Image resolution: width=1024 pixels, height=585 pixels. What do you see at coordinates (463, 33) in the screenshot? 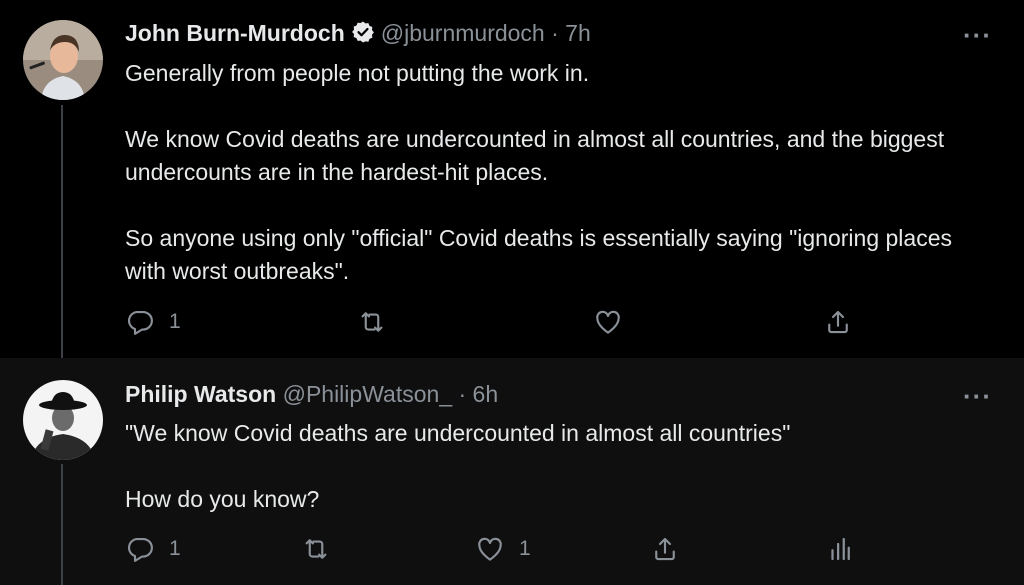
I see `author-handle: @jburnmurdoch` at bounding box center [463, 33].